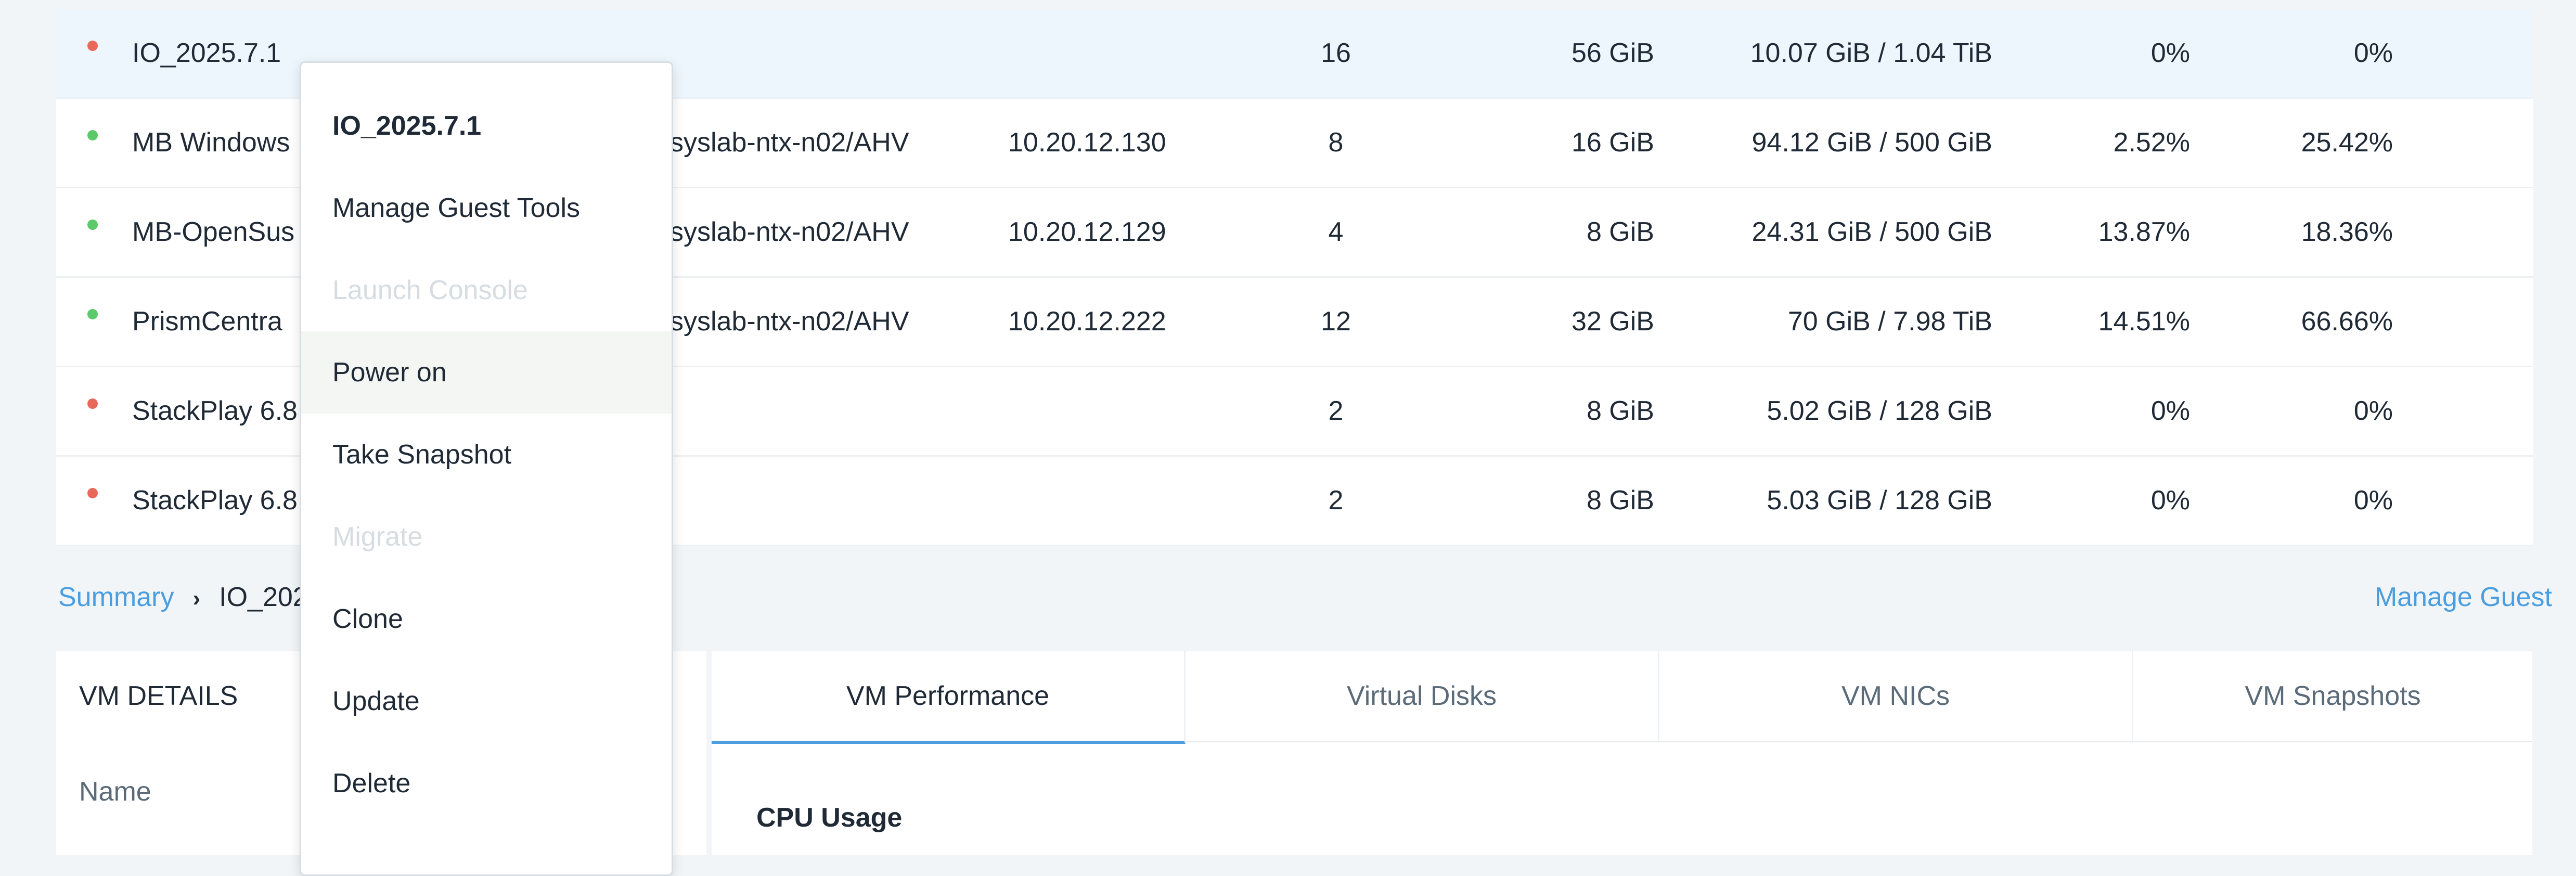 Image resolution: width=2576 pixels, height=876 pixels. I want to click on vm-storage: 94.12 GiB / 500 GiB, so click(1872, 142).